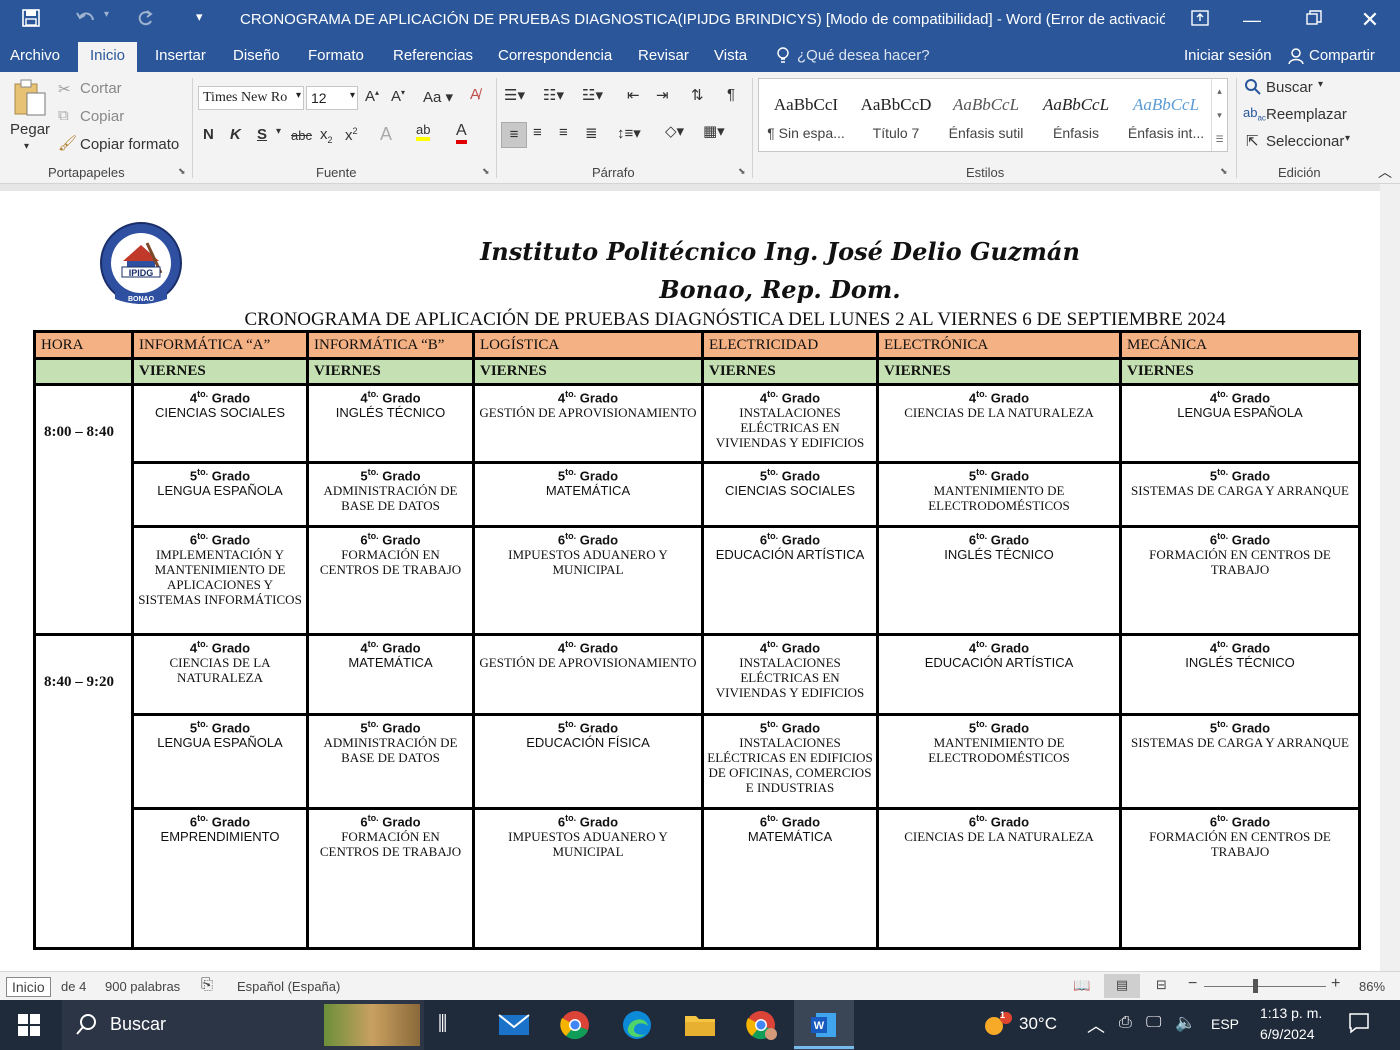 Image resolution: width=1400 pixels, height=1050 pixels. I want to click on zoom-in-icon: +, so click(1335, 984).